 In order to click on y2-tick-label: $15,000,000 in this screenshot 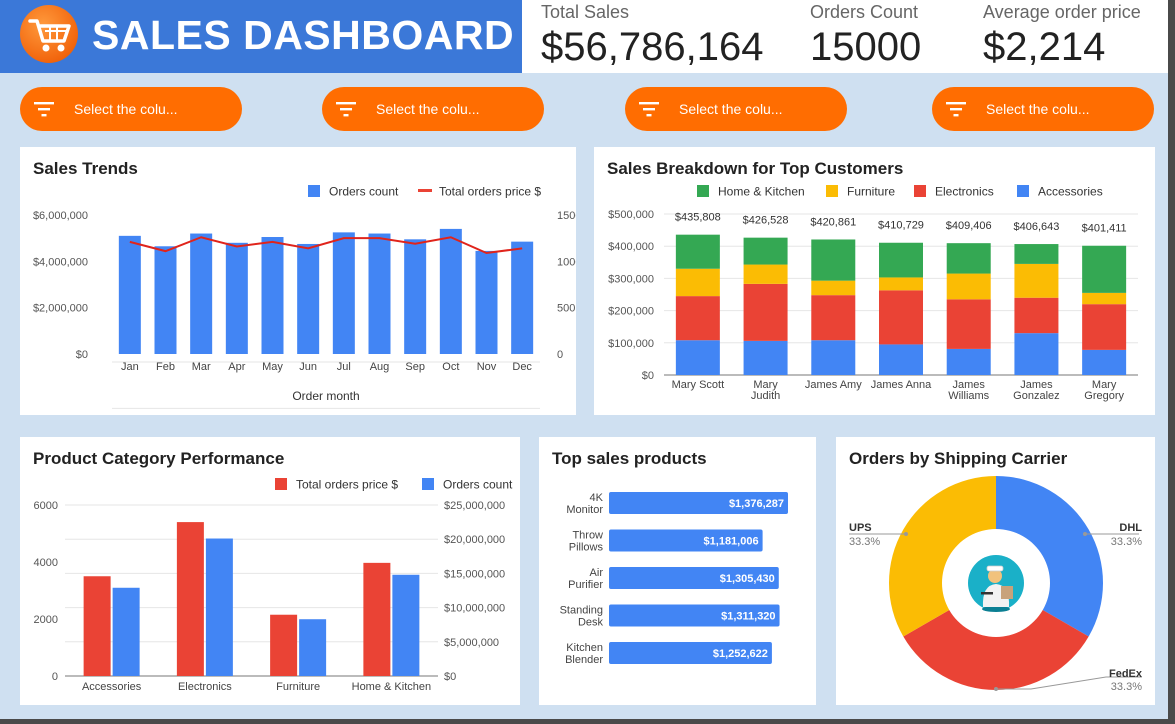, I will do `click(474, 574)`.